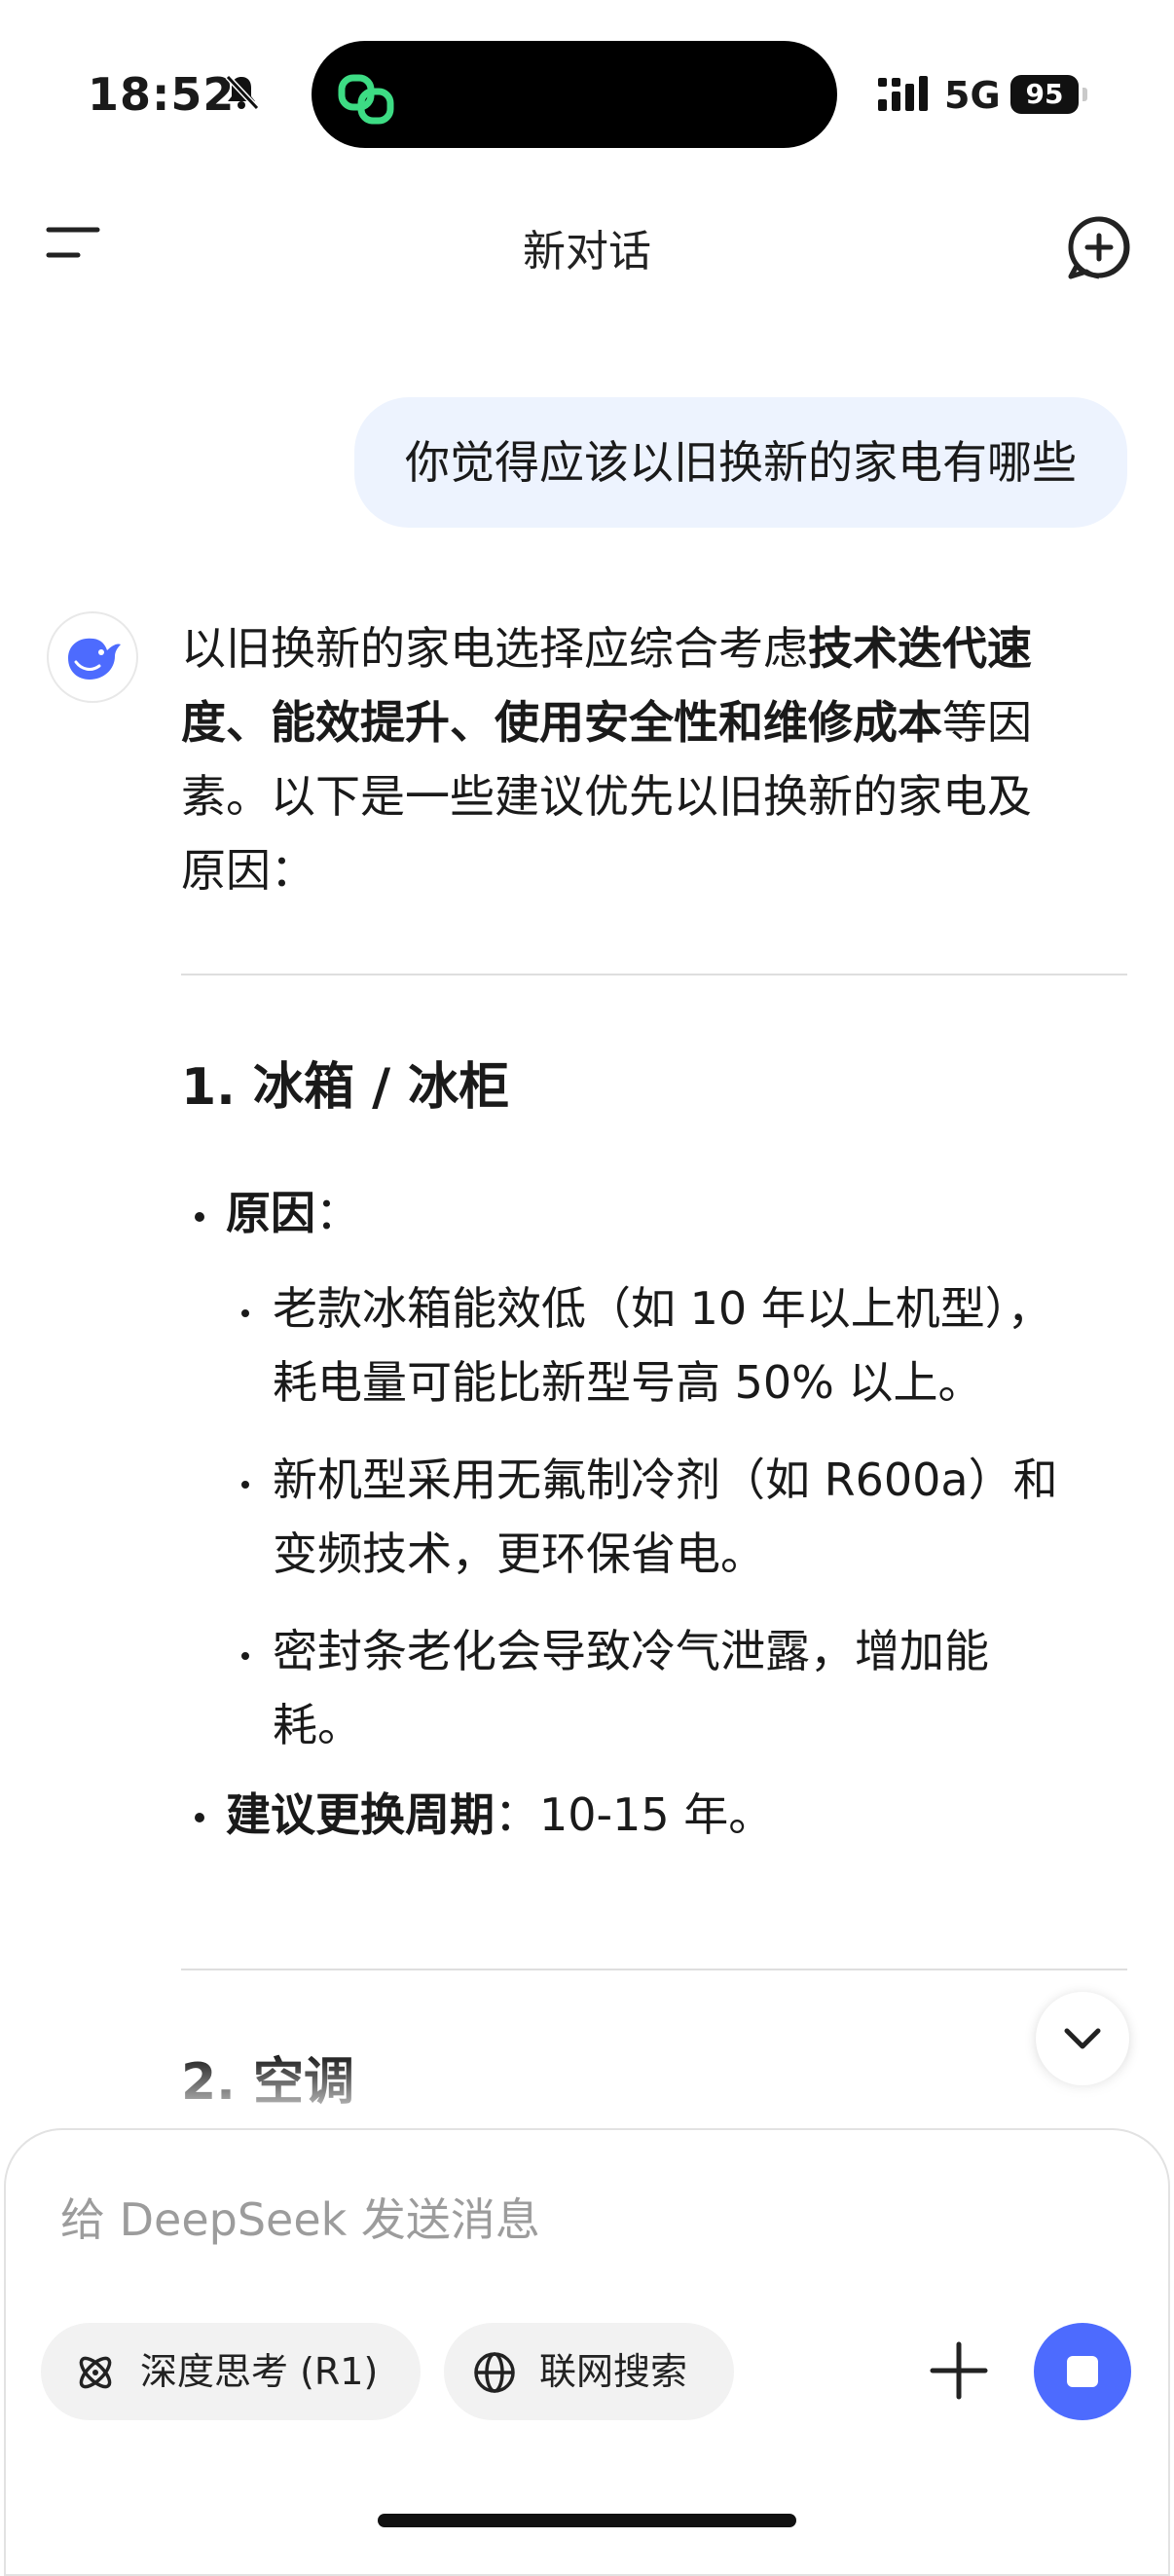 Image resolution: width=1174 pixels, height=2576 pixels. What do you see at coordinates (606, 796) in the screenshot?
I see `answer-line: 素。以下是一些建议优先以旧换新的家电及` at bounding box center [606, 796].